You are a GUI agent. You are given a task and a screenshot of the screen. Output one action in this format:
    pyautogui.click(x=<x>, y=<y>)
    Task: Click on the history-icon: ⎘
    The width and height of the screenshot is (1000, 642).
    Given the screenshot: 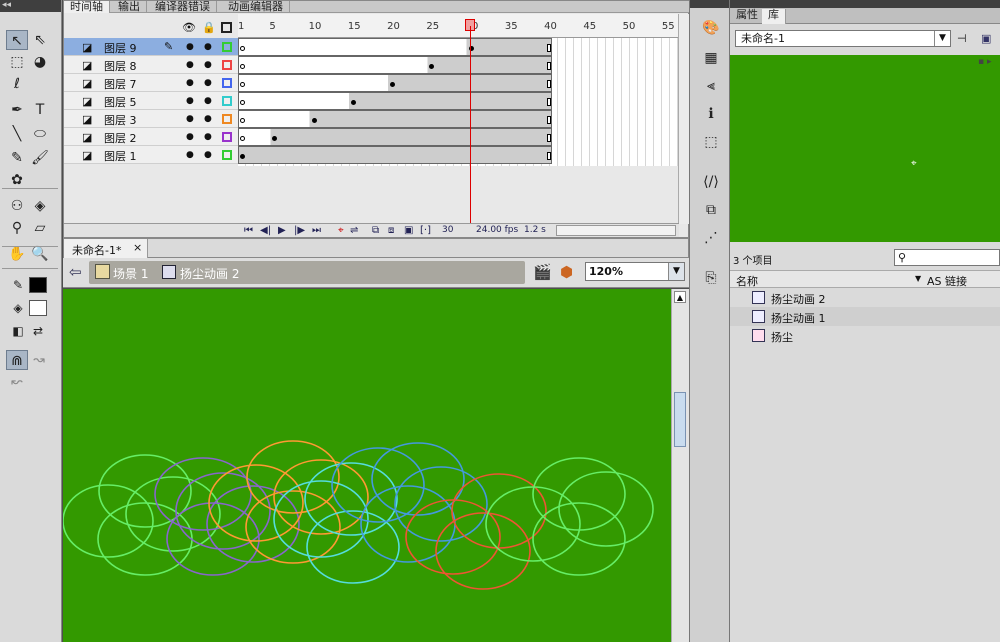 What is the action you would take?
    pyautogui.click(x=711, y=278)
    